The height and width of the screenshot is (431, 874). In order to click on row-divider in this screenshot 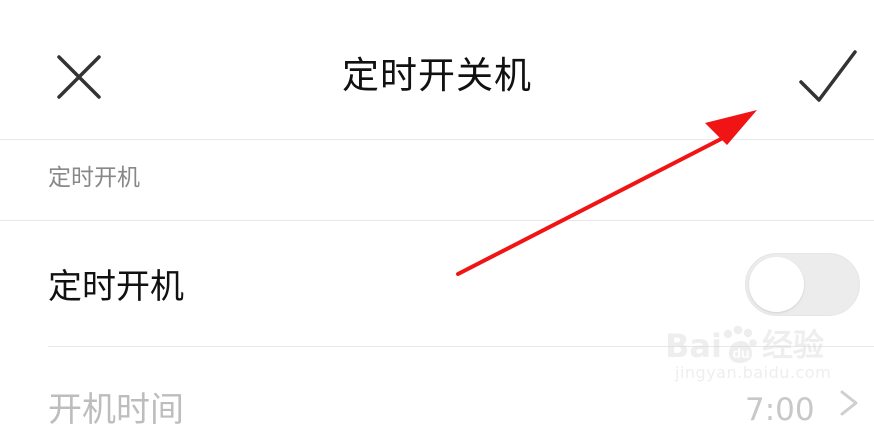, I will do `click(461, 346)`.